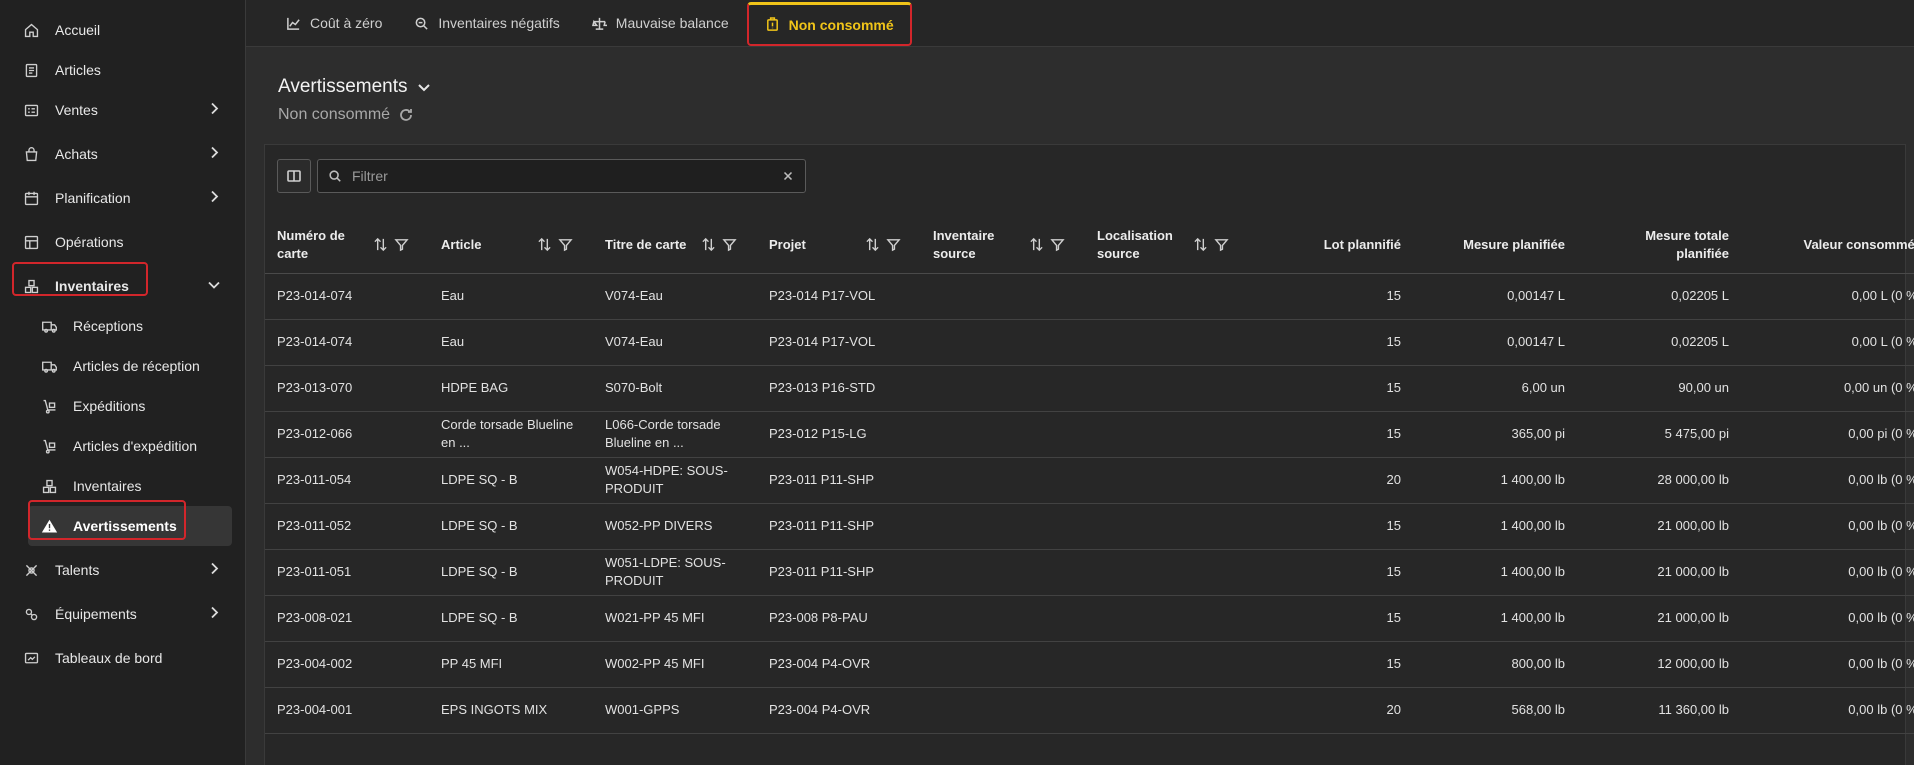  I want to click on sidebar-item-planification: Planification, so click(122, 198).